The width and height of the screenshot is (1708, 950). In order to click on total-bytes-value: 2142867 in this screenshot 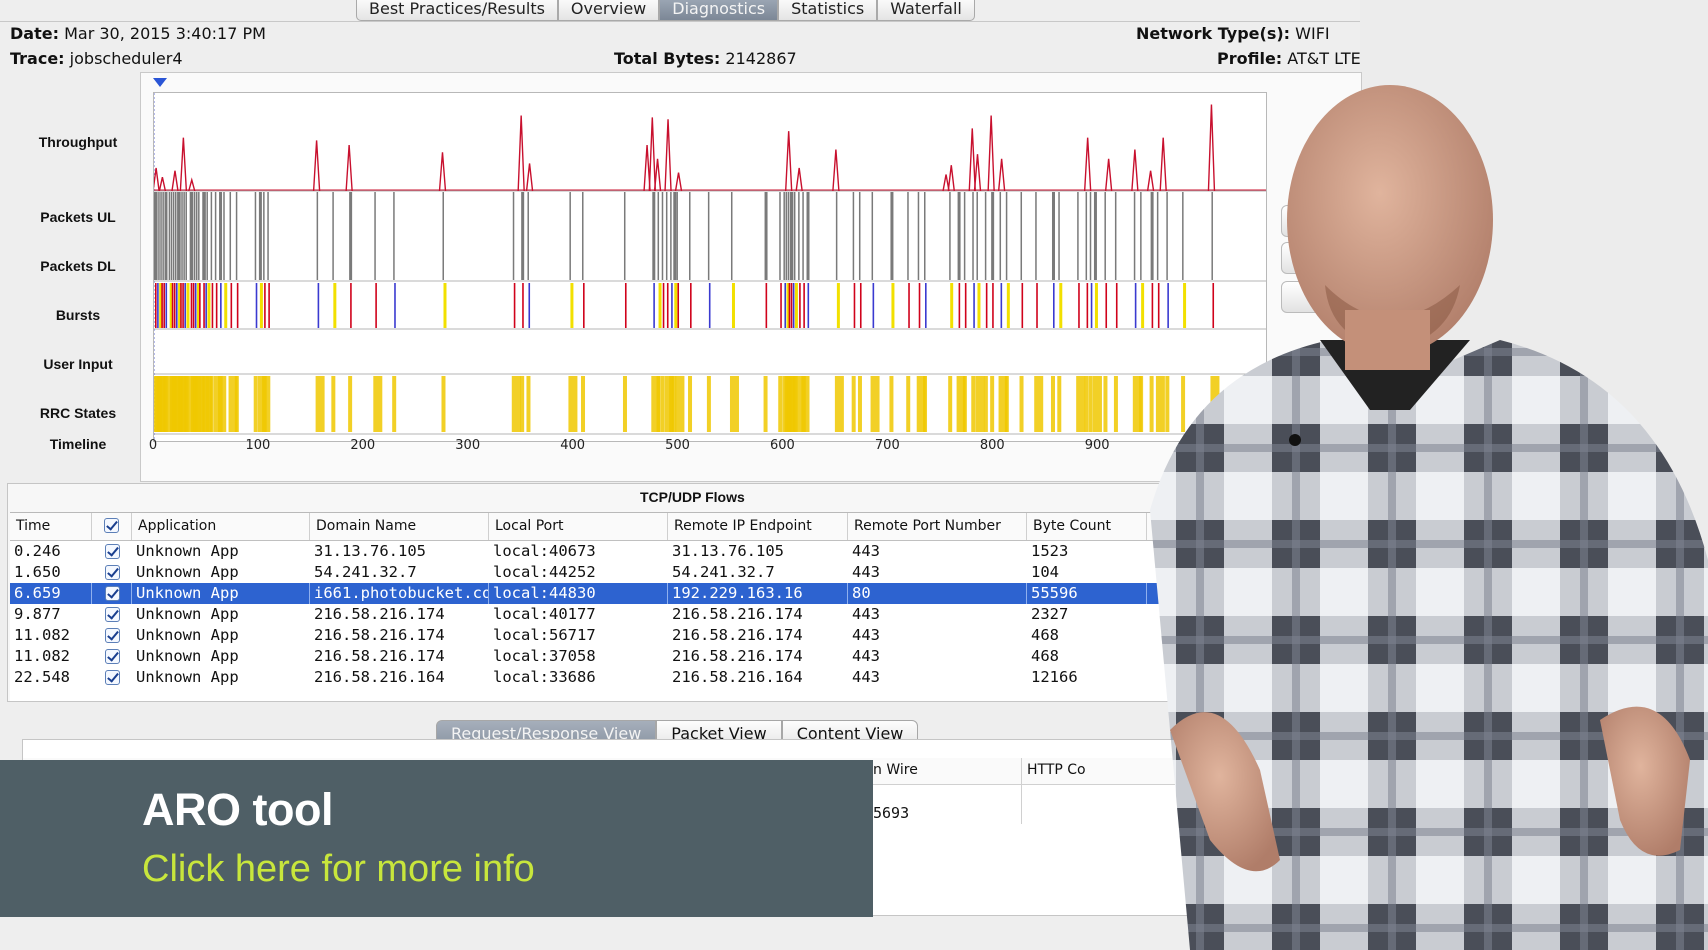, I will do `click(761, 58)`.